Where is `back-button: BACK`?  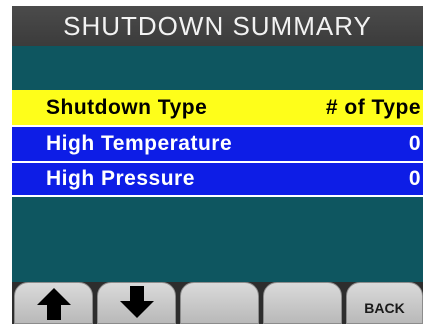 back-button: BACK is located at coordinates (384, 303).